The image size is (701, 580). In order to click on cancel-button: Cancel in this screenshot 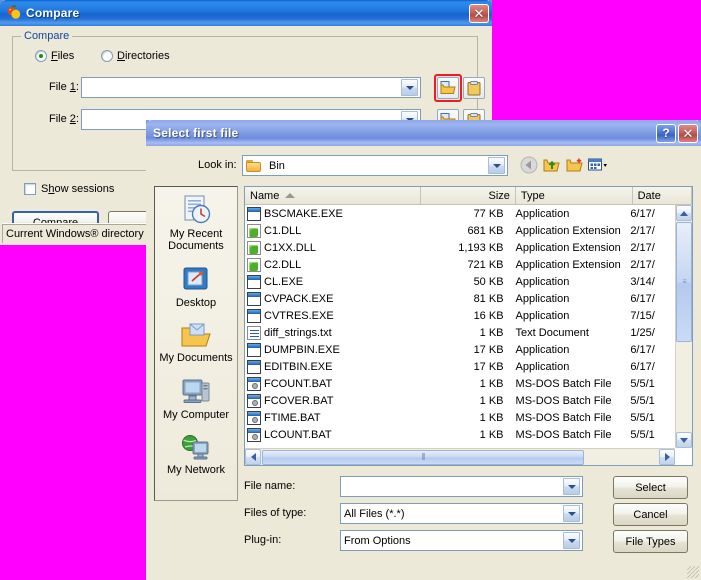, I will do `click(650, 514)`.